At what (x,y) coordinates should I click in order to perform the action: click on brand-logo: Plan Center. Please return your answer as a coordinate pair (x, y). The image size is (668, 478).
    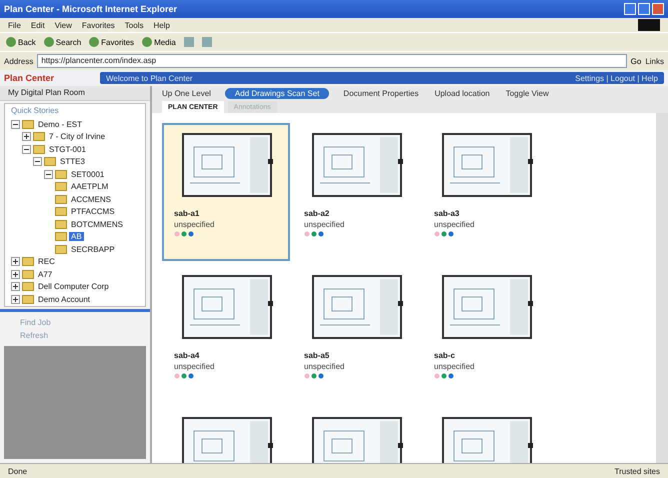
    Looking at the image, I should click on (30, 78).